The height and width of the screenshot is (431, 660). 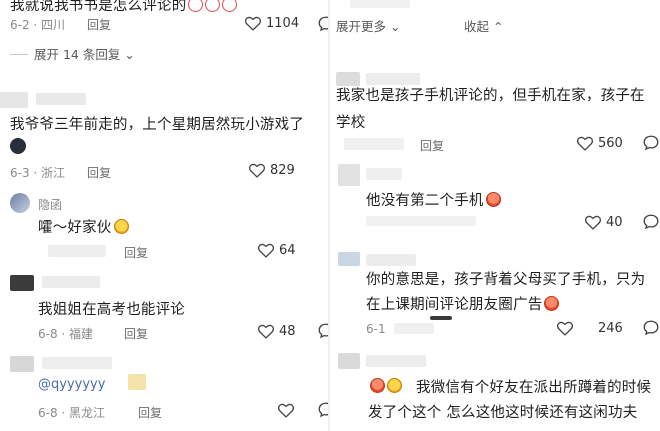 I want to click on comment-text: 你的意思是，孩子背着父母买了手机，只为, so click(x=506, y=280).